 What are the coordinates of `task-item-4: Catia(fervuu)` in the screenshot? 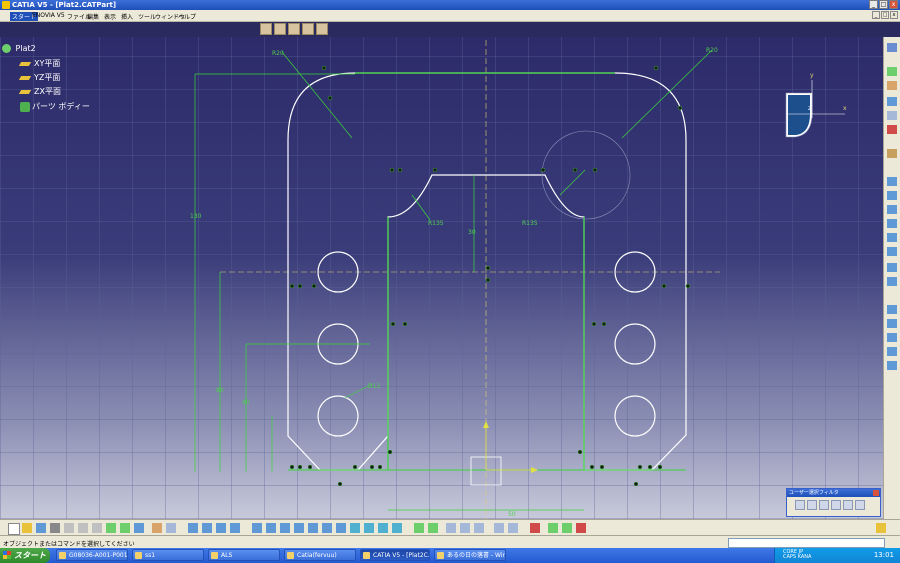 It's located at (320, 555).